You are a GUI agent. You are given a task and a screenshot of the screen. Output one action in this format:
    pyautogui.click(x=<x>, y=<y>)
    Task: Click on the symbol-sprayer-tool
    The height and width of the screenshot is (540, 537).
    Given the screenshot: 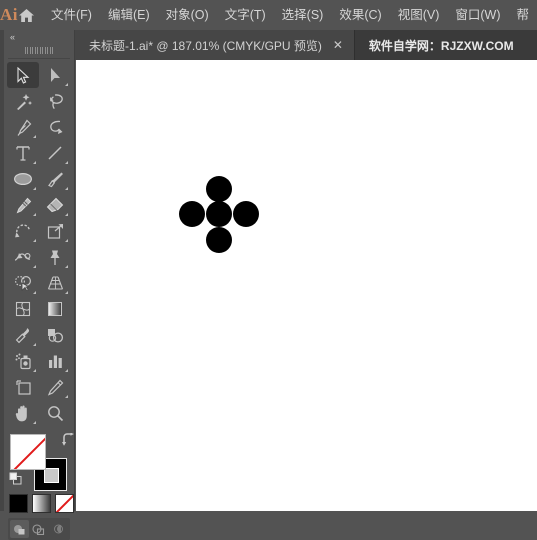 What is the action you would take?
    pyautogui.click(x=23, y=361)
    